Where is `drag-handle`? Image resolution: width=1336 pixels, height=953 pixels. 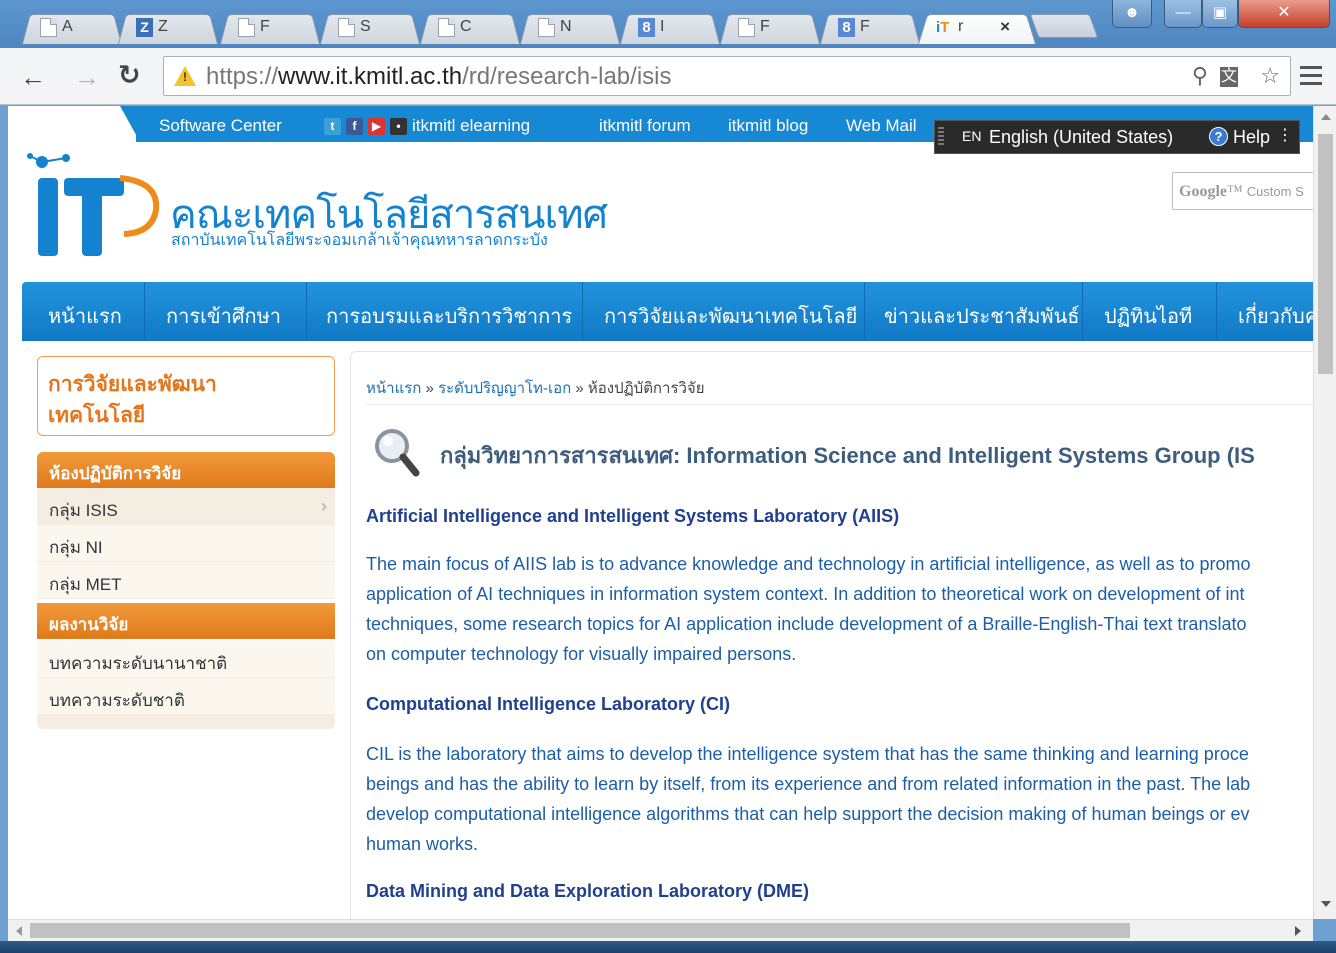
drag-handle is located at coordinates (941, 137).